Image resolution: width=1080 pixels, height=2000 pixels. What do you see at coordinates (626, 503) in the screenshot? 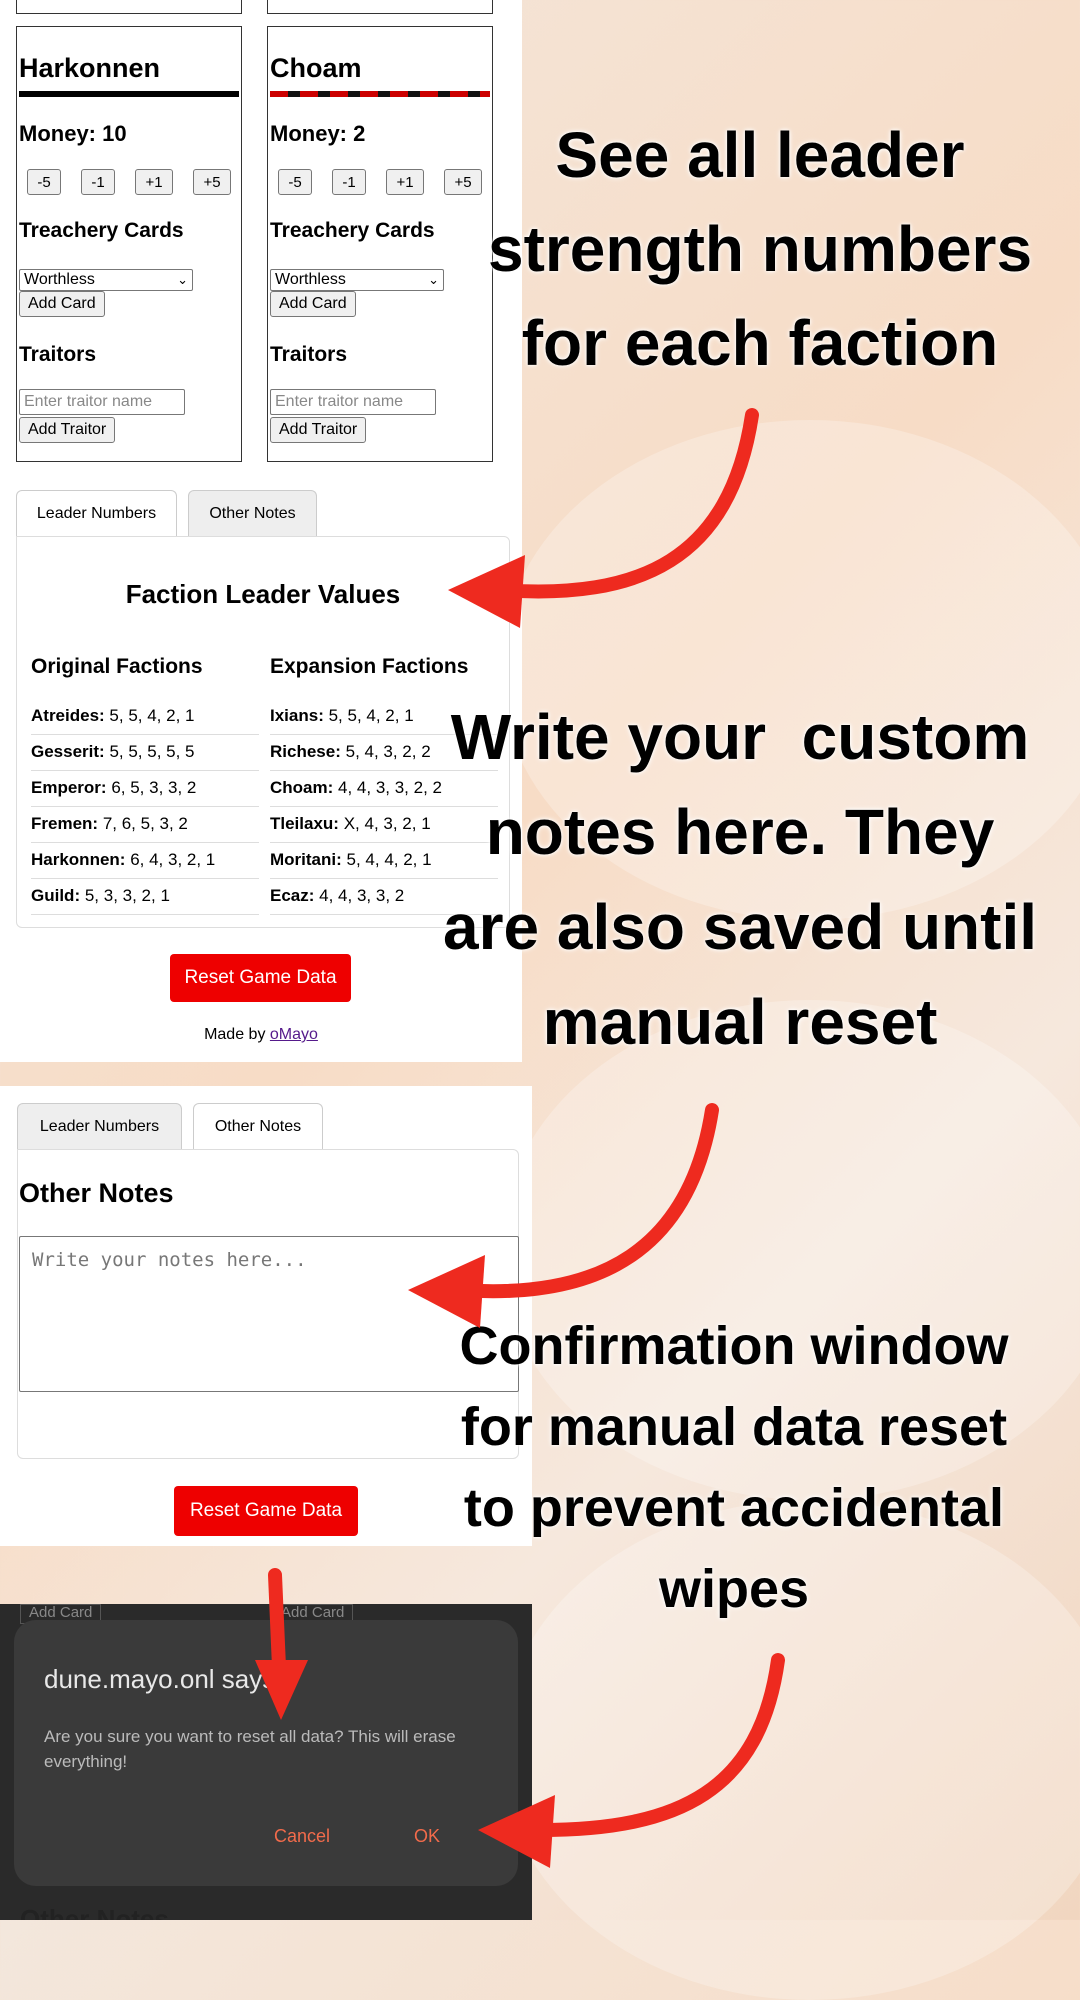
I see `arrow-to-leader-values-icon` at bounding box center [626, 503].